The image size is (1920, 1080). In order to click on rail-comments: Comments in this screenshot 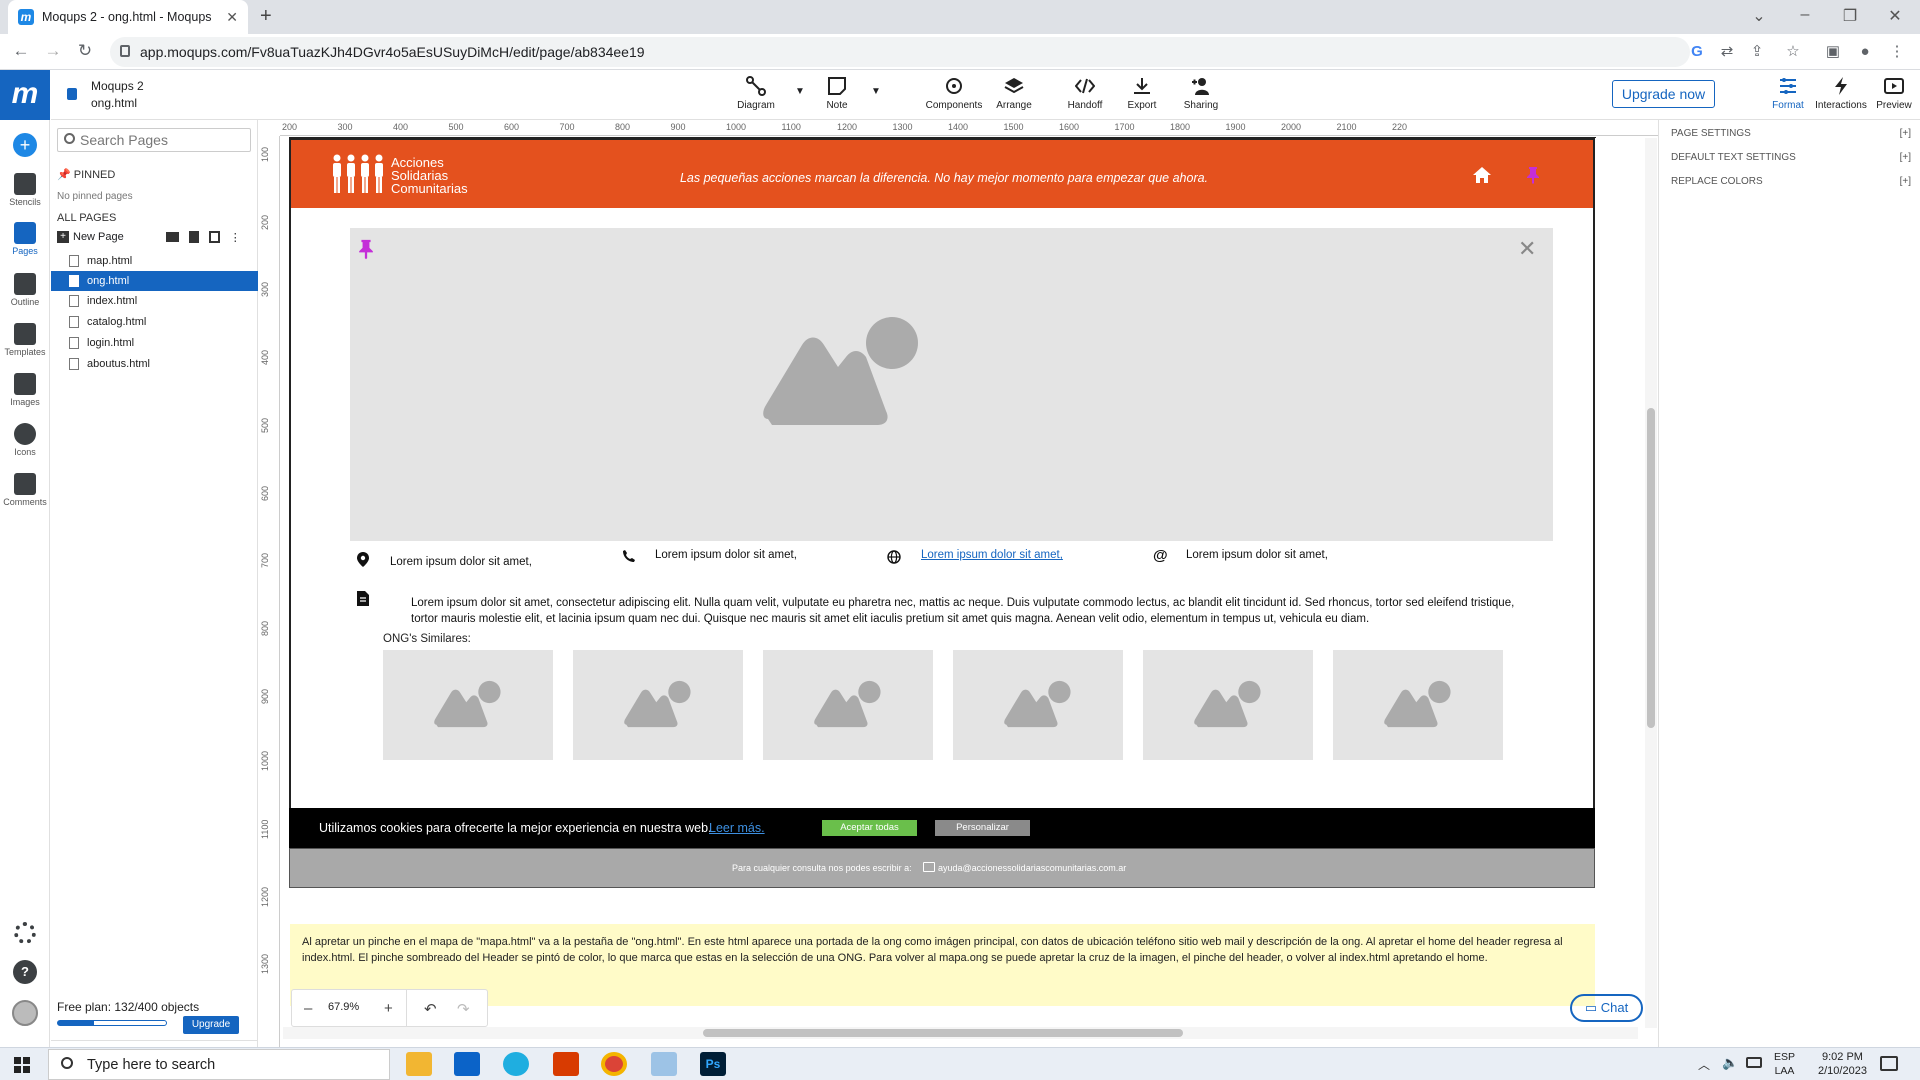, I will do `click(25, 490)`.